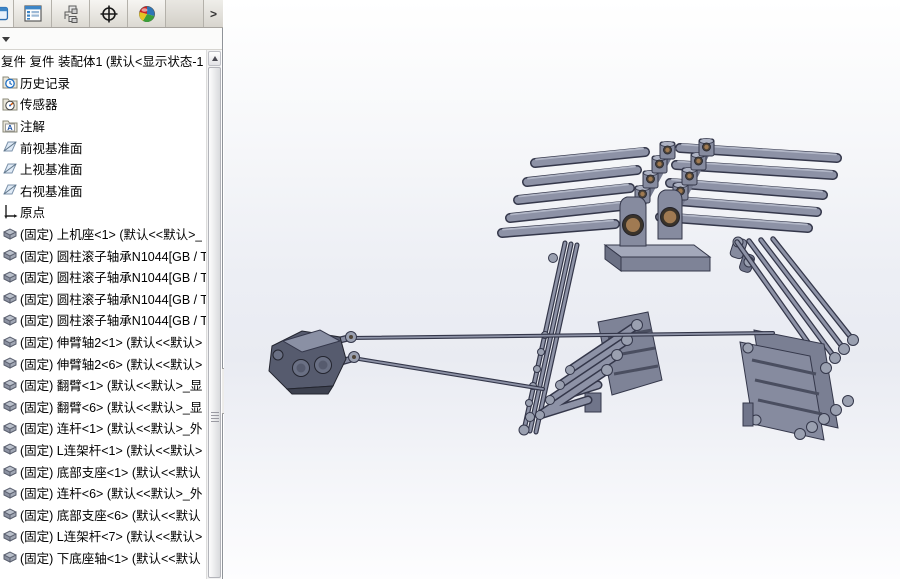 Image resolution: width=900 pixels, height=579 pixels. Describe the element at coordinates (111, 364) in the screenshot. I see `tree-item-label: (固定) 伸臂轴2<6> (默认<<默认>` at that location.